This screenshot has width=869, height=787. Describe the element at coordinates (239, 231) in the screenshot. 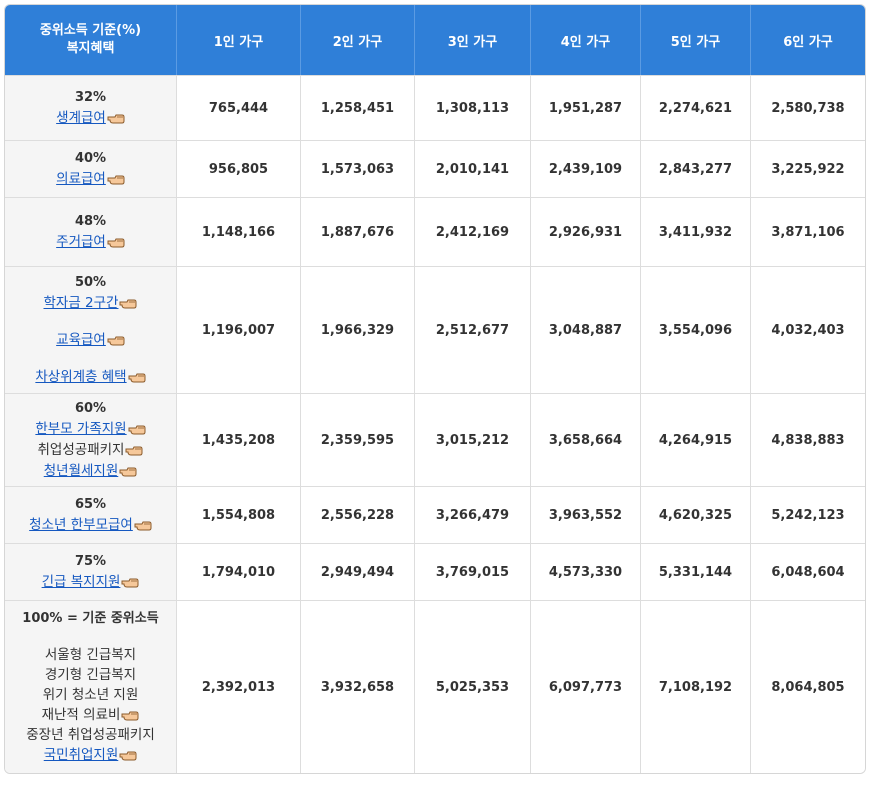

I see `value-cell: 1,148,166` at that location.